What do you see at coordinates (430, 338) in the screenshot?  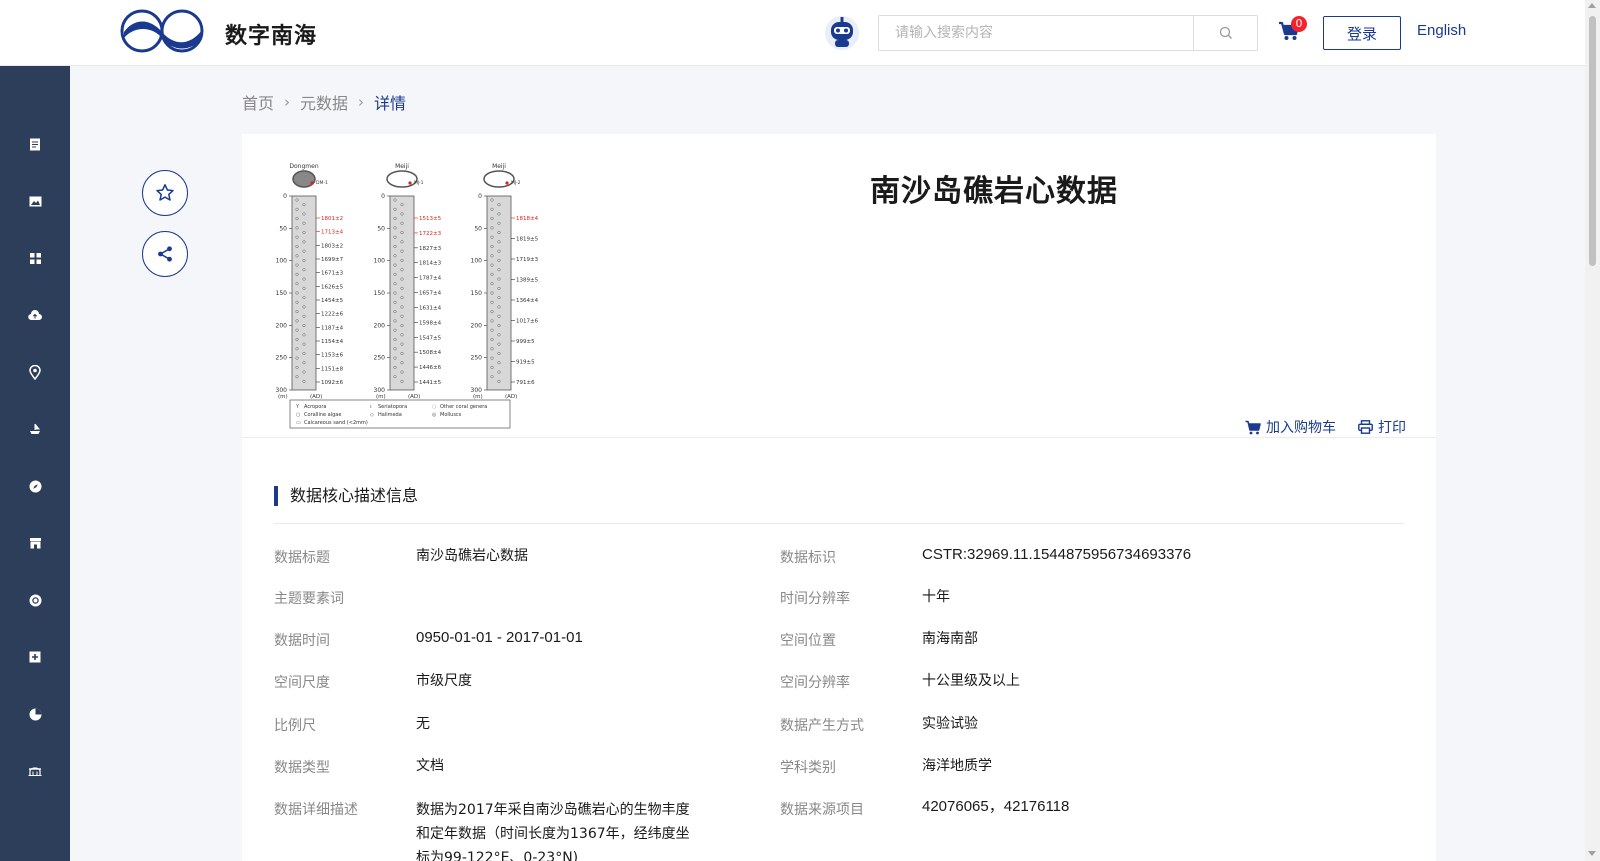 I see `age-label: 1547±5` at bounding box center [430, 338].